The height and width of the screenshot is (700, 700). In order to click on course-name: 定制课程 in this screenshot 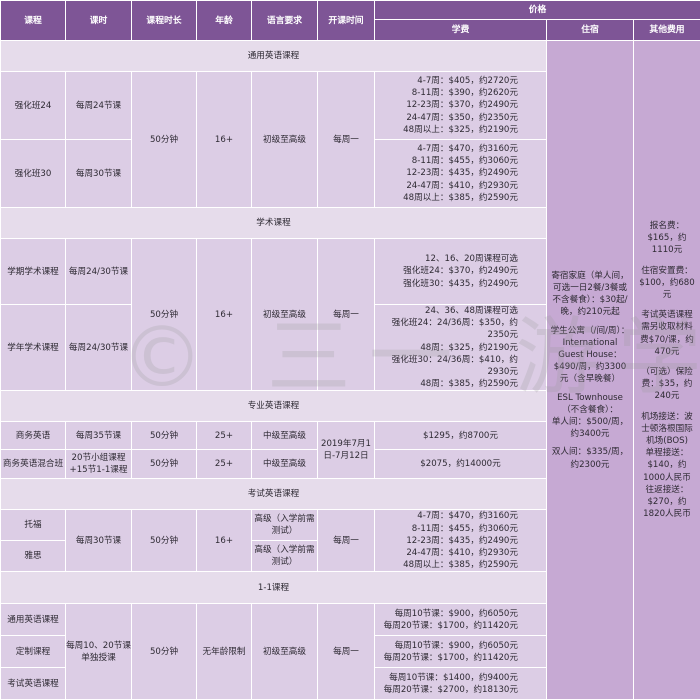, I will do `click(33, 652)`.